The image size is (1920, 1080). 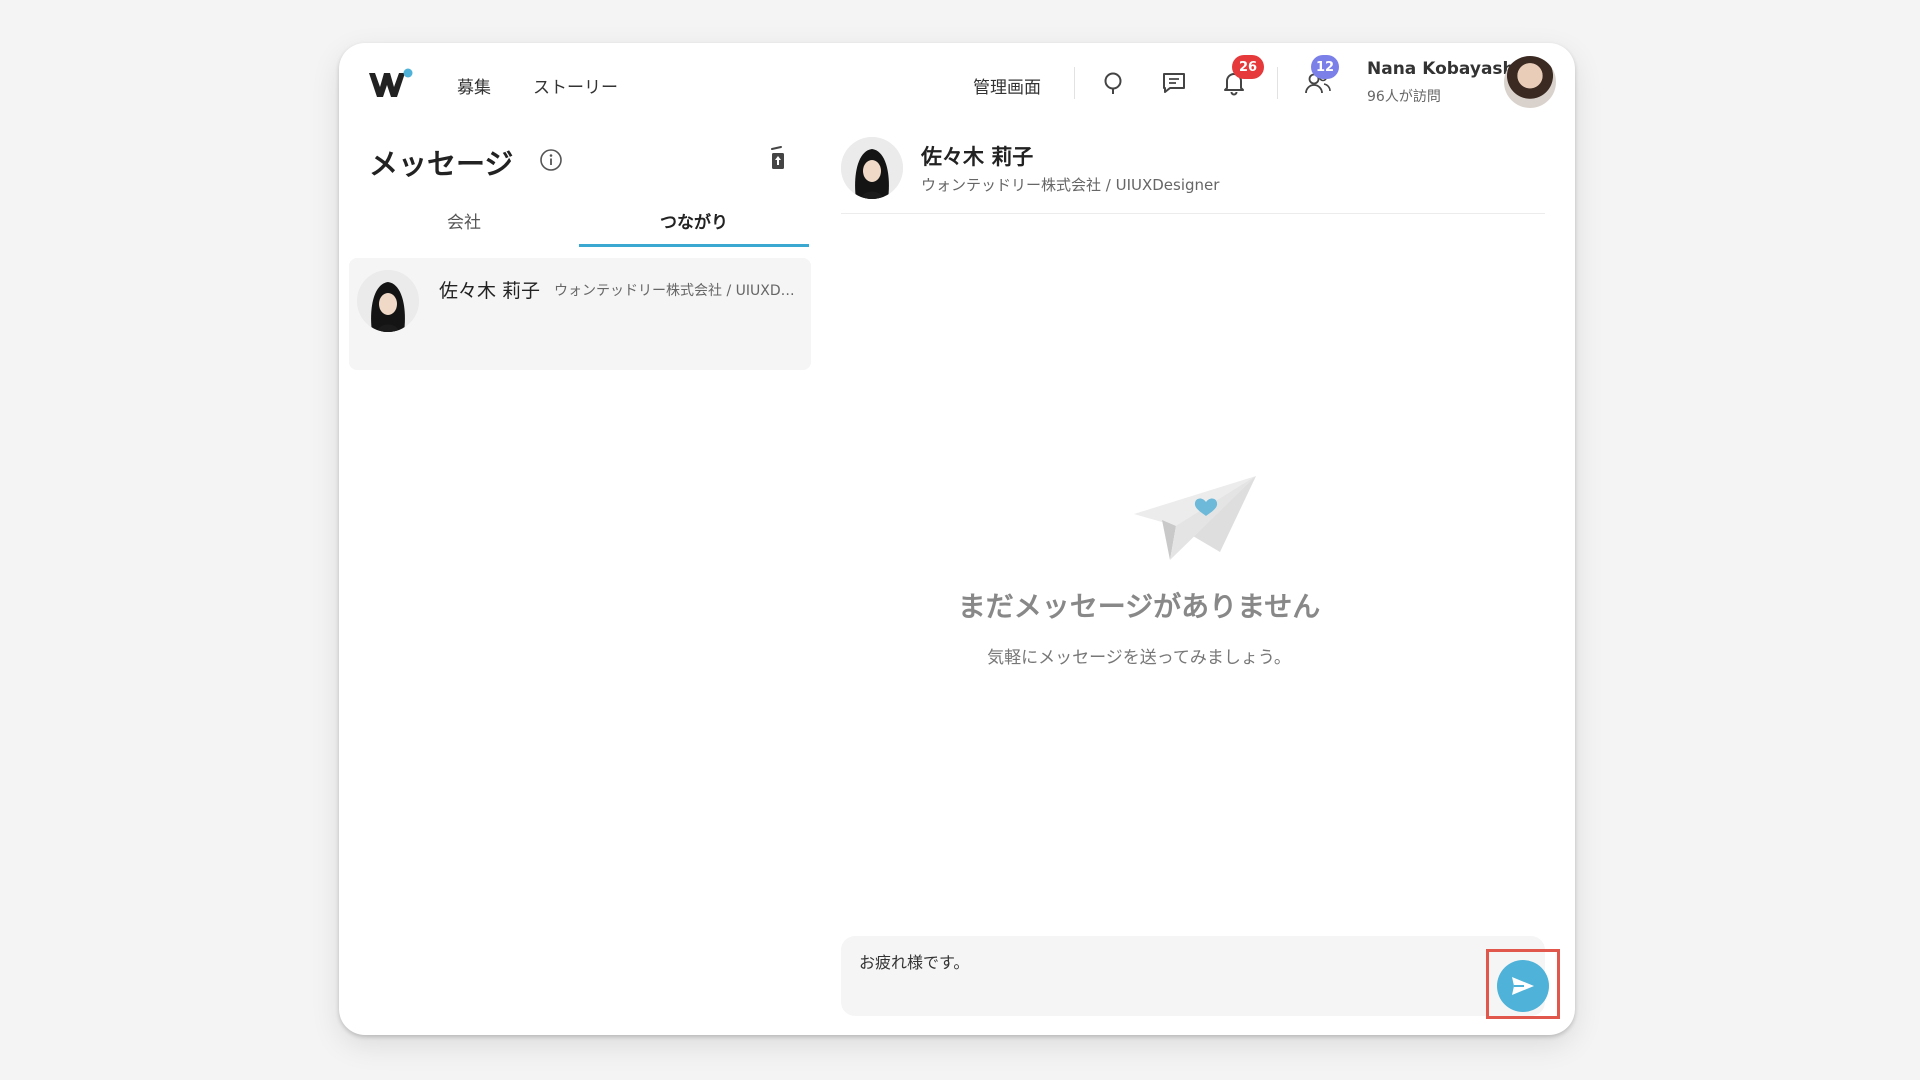 What do you see at coordinates (872, 168) in the screenshot?
I see `chat-contact-avatar` at bounding box center [872, 168].